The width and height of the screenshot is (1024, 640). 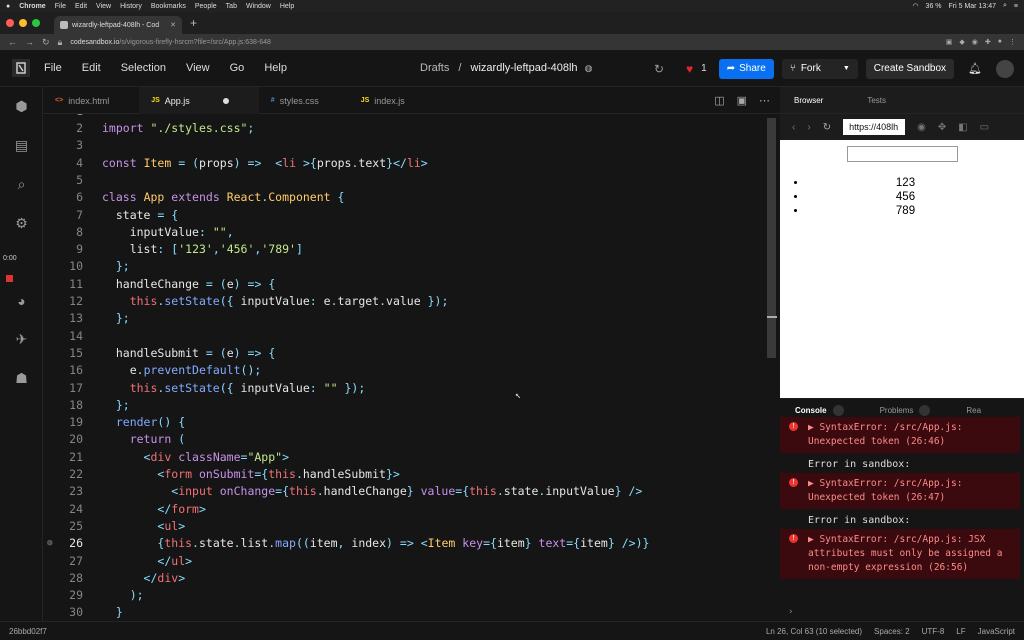 I want to click on control-center-icon: ≡, so click(x=1016, y=6).